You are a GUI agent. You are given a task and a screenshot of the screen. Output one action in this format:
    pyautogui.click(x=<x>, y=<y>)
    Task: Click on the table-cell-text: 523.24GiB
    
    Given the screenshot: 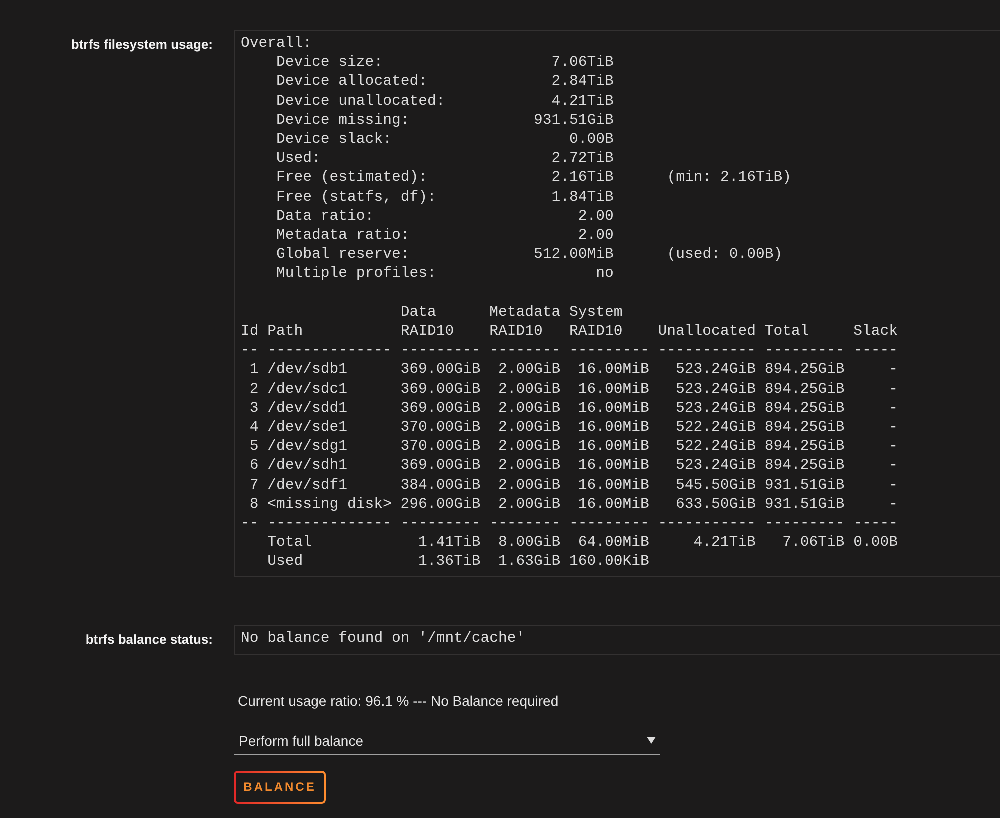 What is the action you would take?
    pyautogui.click(x=716, y=370)
    